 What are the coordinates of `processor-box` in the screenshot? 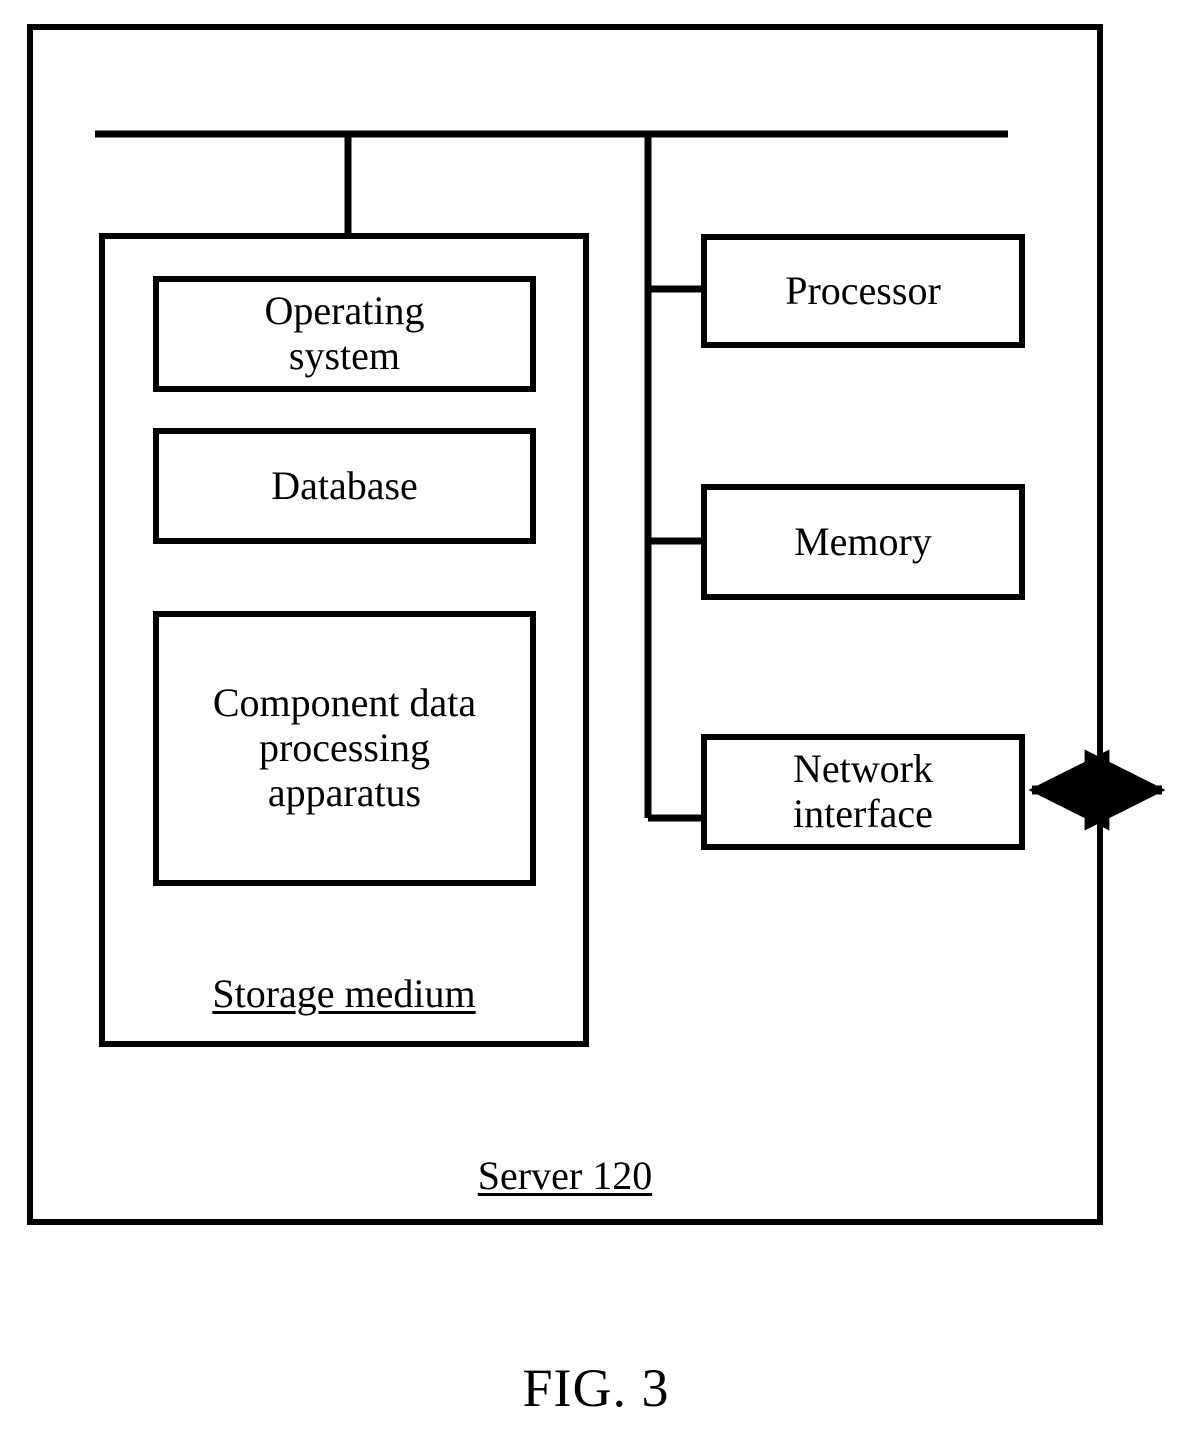 It's located at (863, 291).